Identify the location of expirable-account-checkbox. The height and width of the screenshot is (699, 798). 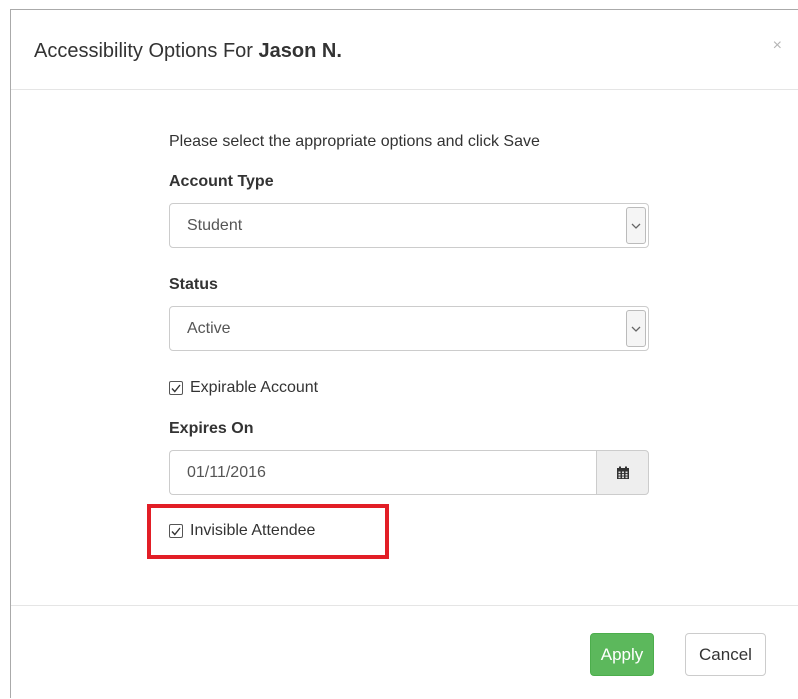
(176, 388).